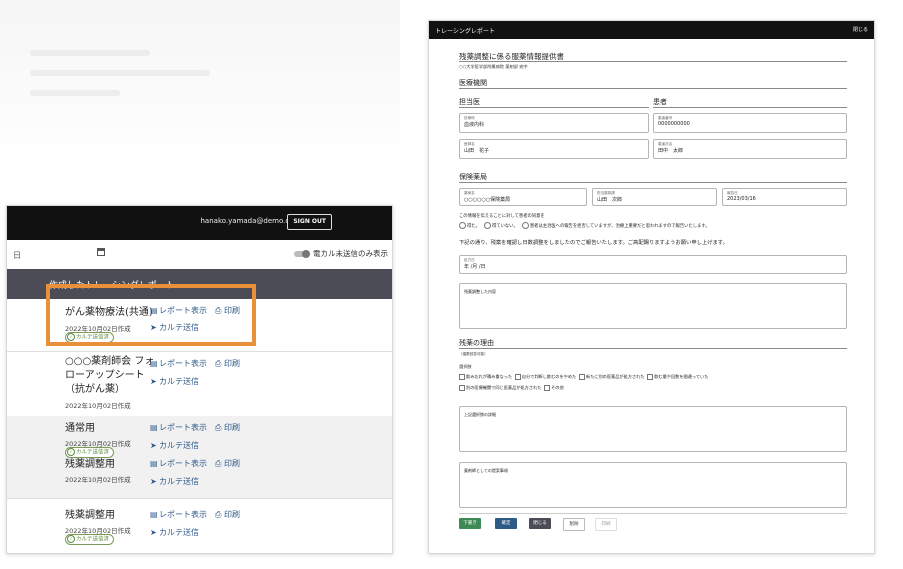 The width and height of the screenshot is (903, 569). I want to click on consent-yes-radio: 得た。, so click(469, 225).